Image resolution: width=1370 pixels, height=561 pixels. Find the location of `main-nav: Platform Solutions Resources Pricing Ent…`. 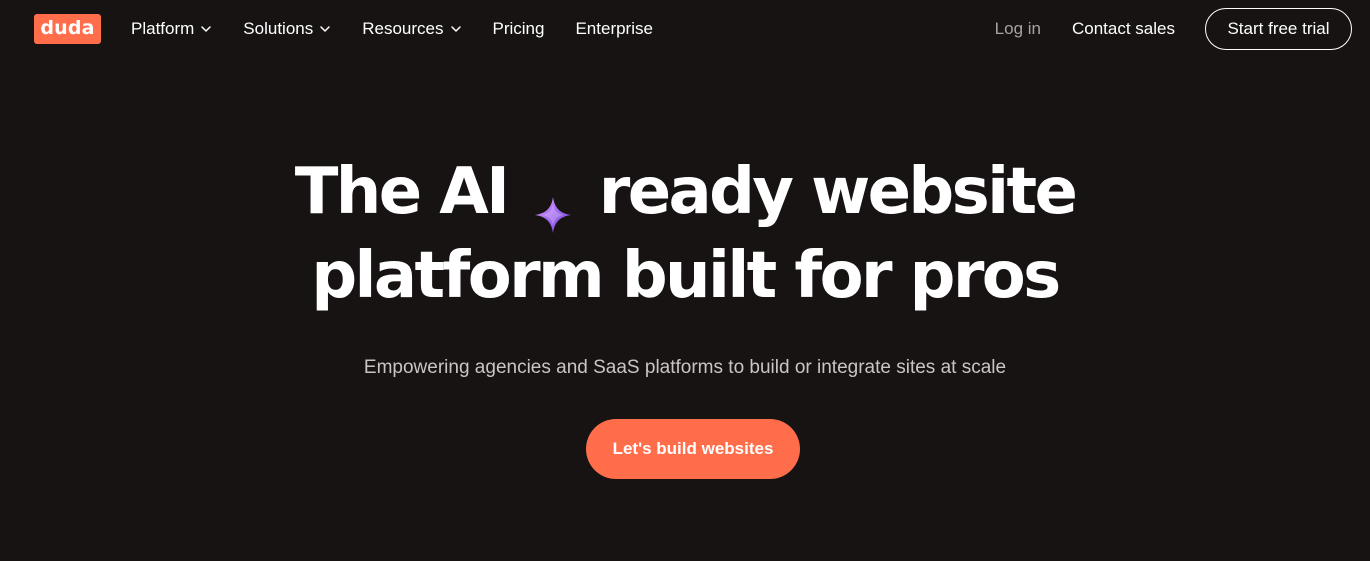

main-nav: Platform Solutions Resources Pricing Ent… is located at coordinates (407, 29).